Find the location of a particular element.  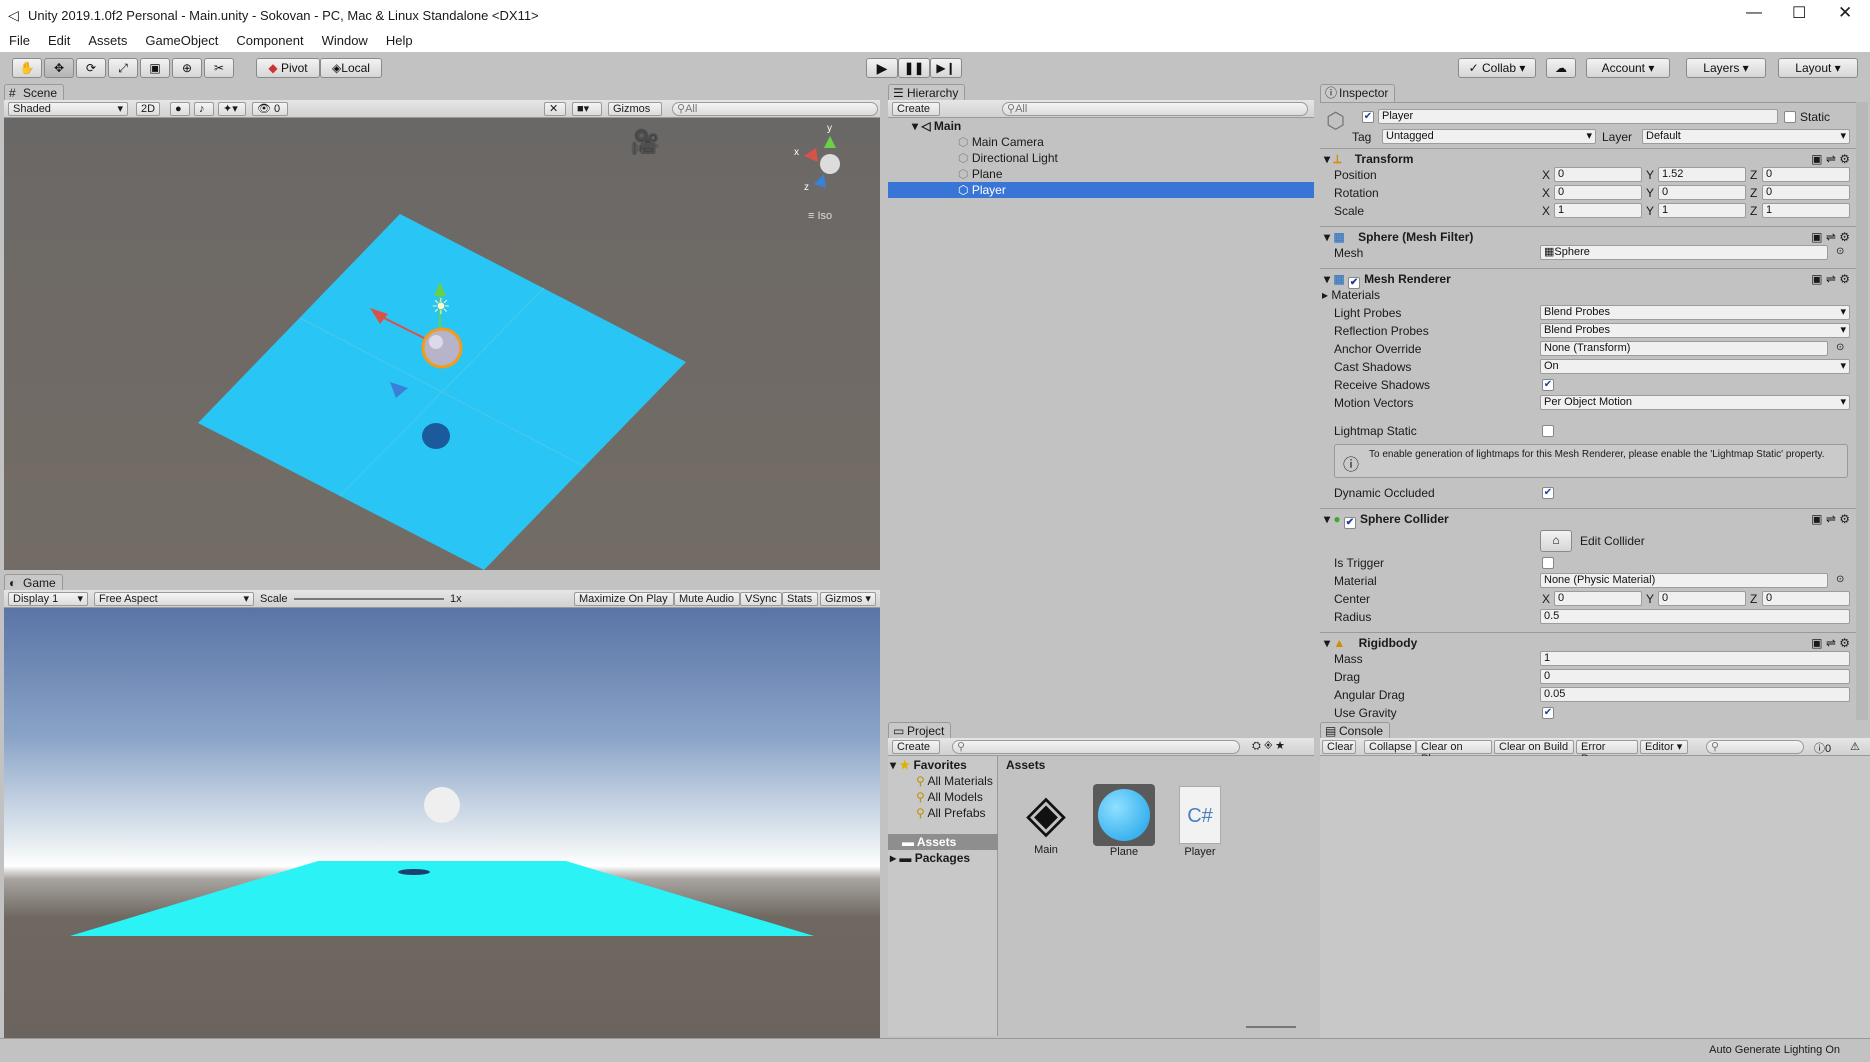

mesh-renderer-header: ▾ ▦ ✔ Mesh Renderer ▣ ⇌ ⚙ is located at coordinates (1588, 278).